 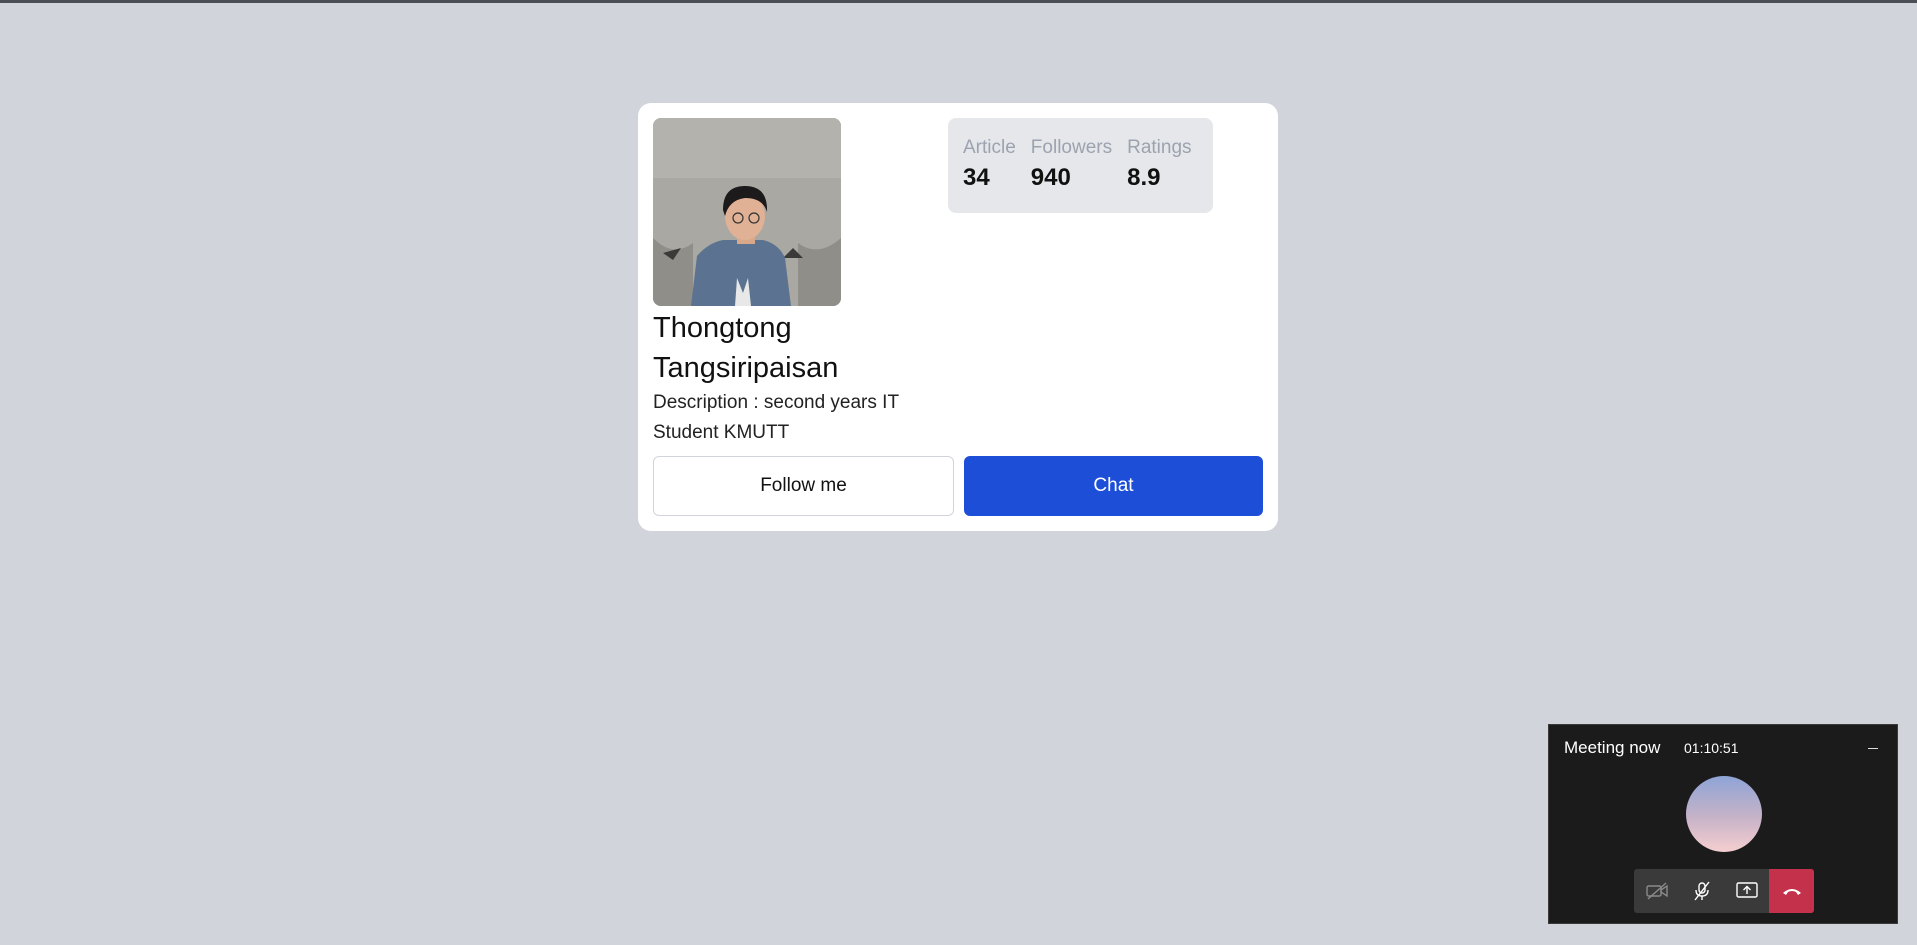 I want to click on meeting-title: Meeting now, so click(x=1612, y=747).